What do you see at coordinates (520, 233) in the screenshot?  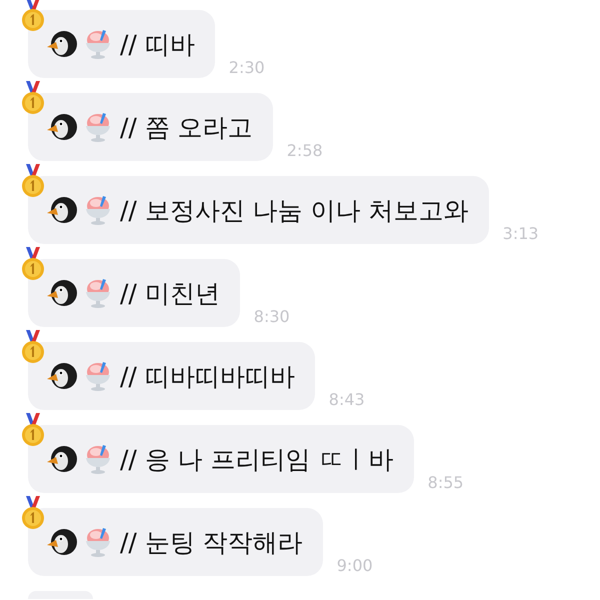 I see `message-time: 3:13` at bounding box center [520, 233].